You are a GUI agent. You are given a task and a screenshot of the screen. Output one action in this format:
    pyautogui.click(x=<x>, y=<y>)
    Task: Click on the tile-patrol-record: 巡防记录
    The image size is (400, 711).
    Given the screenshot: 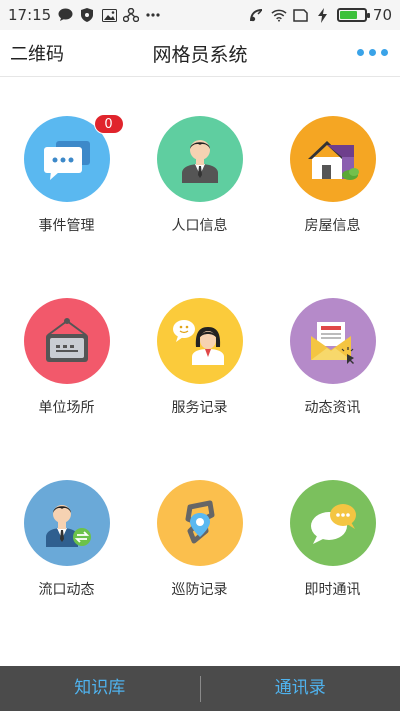 What is the action you would take?
    pyautogui.click(x=199, y=532)
    